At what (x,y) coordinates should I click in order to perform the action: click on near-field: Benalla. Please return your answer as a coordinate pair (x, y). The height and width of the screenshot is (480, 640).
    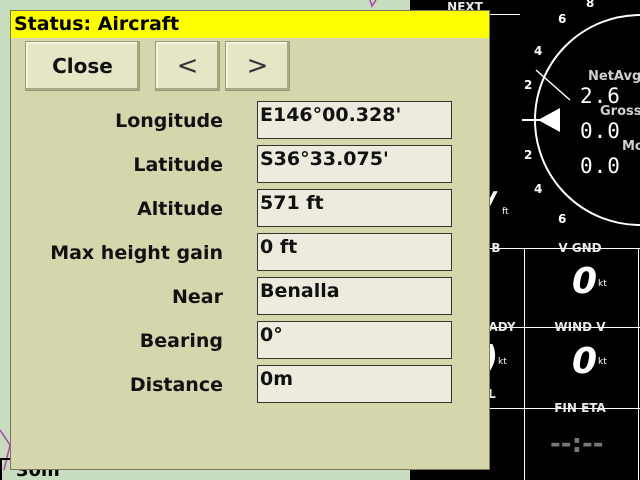
    Looking at the image, I should click on (354, 296).